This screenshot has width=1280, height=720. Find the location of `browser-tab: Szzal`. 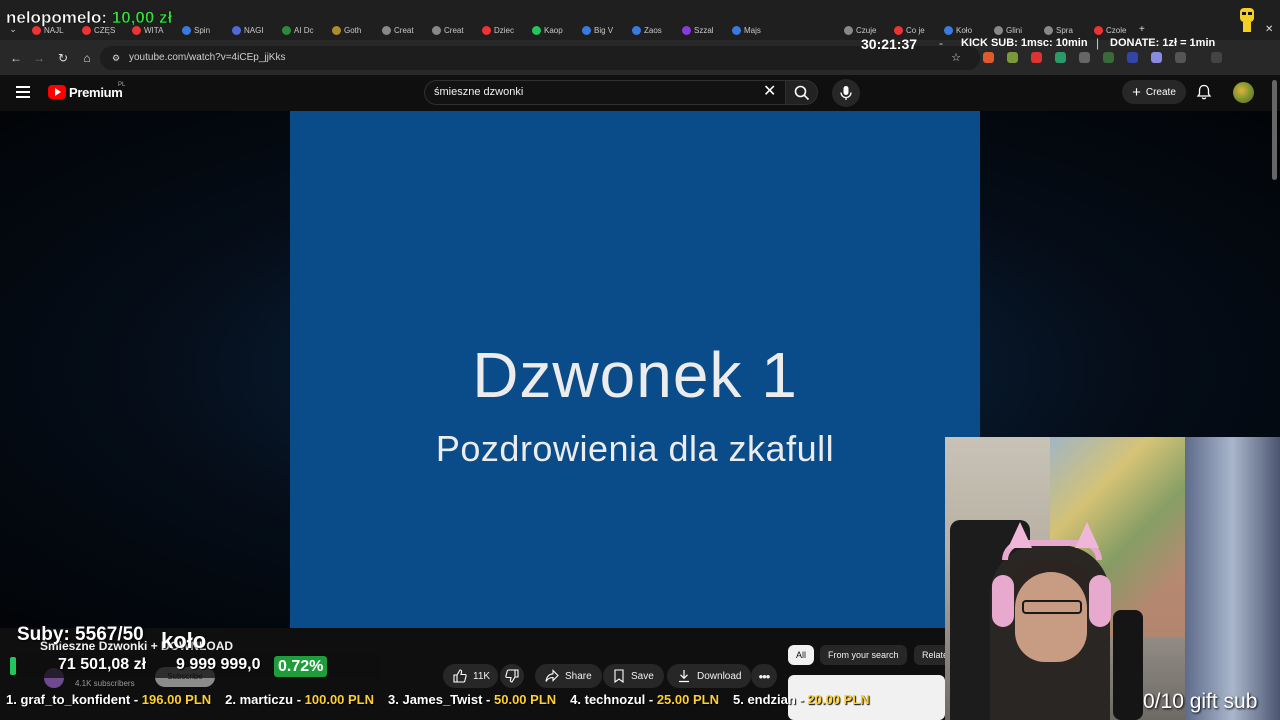

browser-tab: Szzal is located at coordinates (703, 30).